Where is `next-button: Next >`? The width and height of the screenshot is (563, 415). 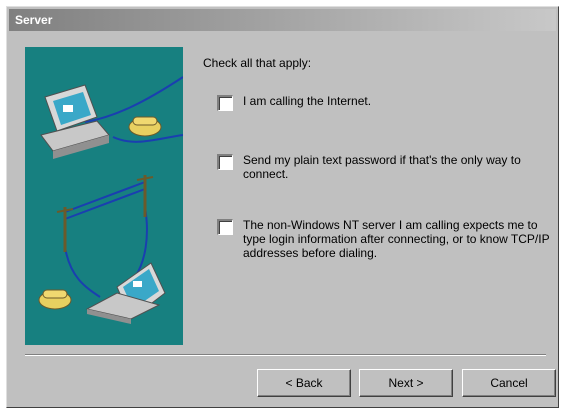
next-button: Next > is located at coordinates (406, 383).